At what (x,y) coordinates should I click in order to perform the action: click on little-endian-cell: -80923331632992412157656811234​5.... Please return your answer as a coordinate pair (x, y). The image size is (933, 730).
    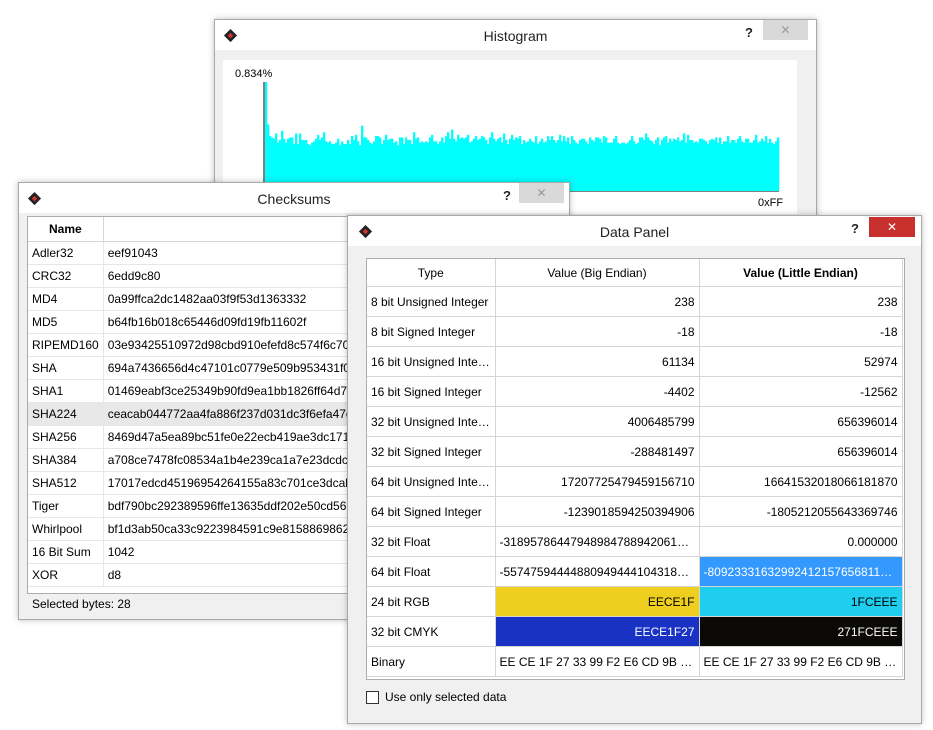
    Looking at the image, I should click on (801, 571).